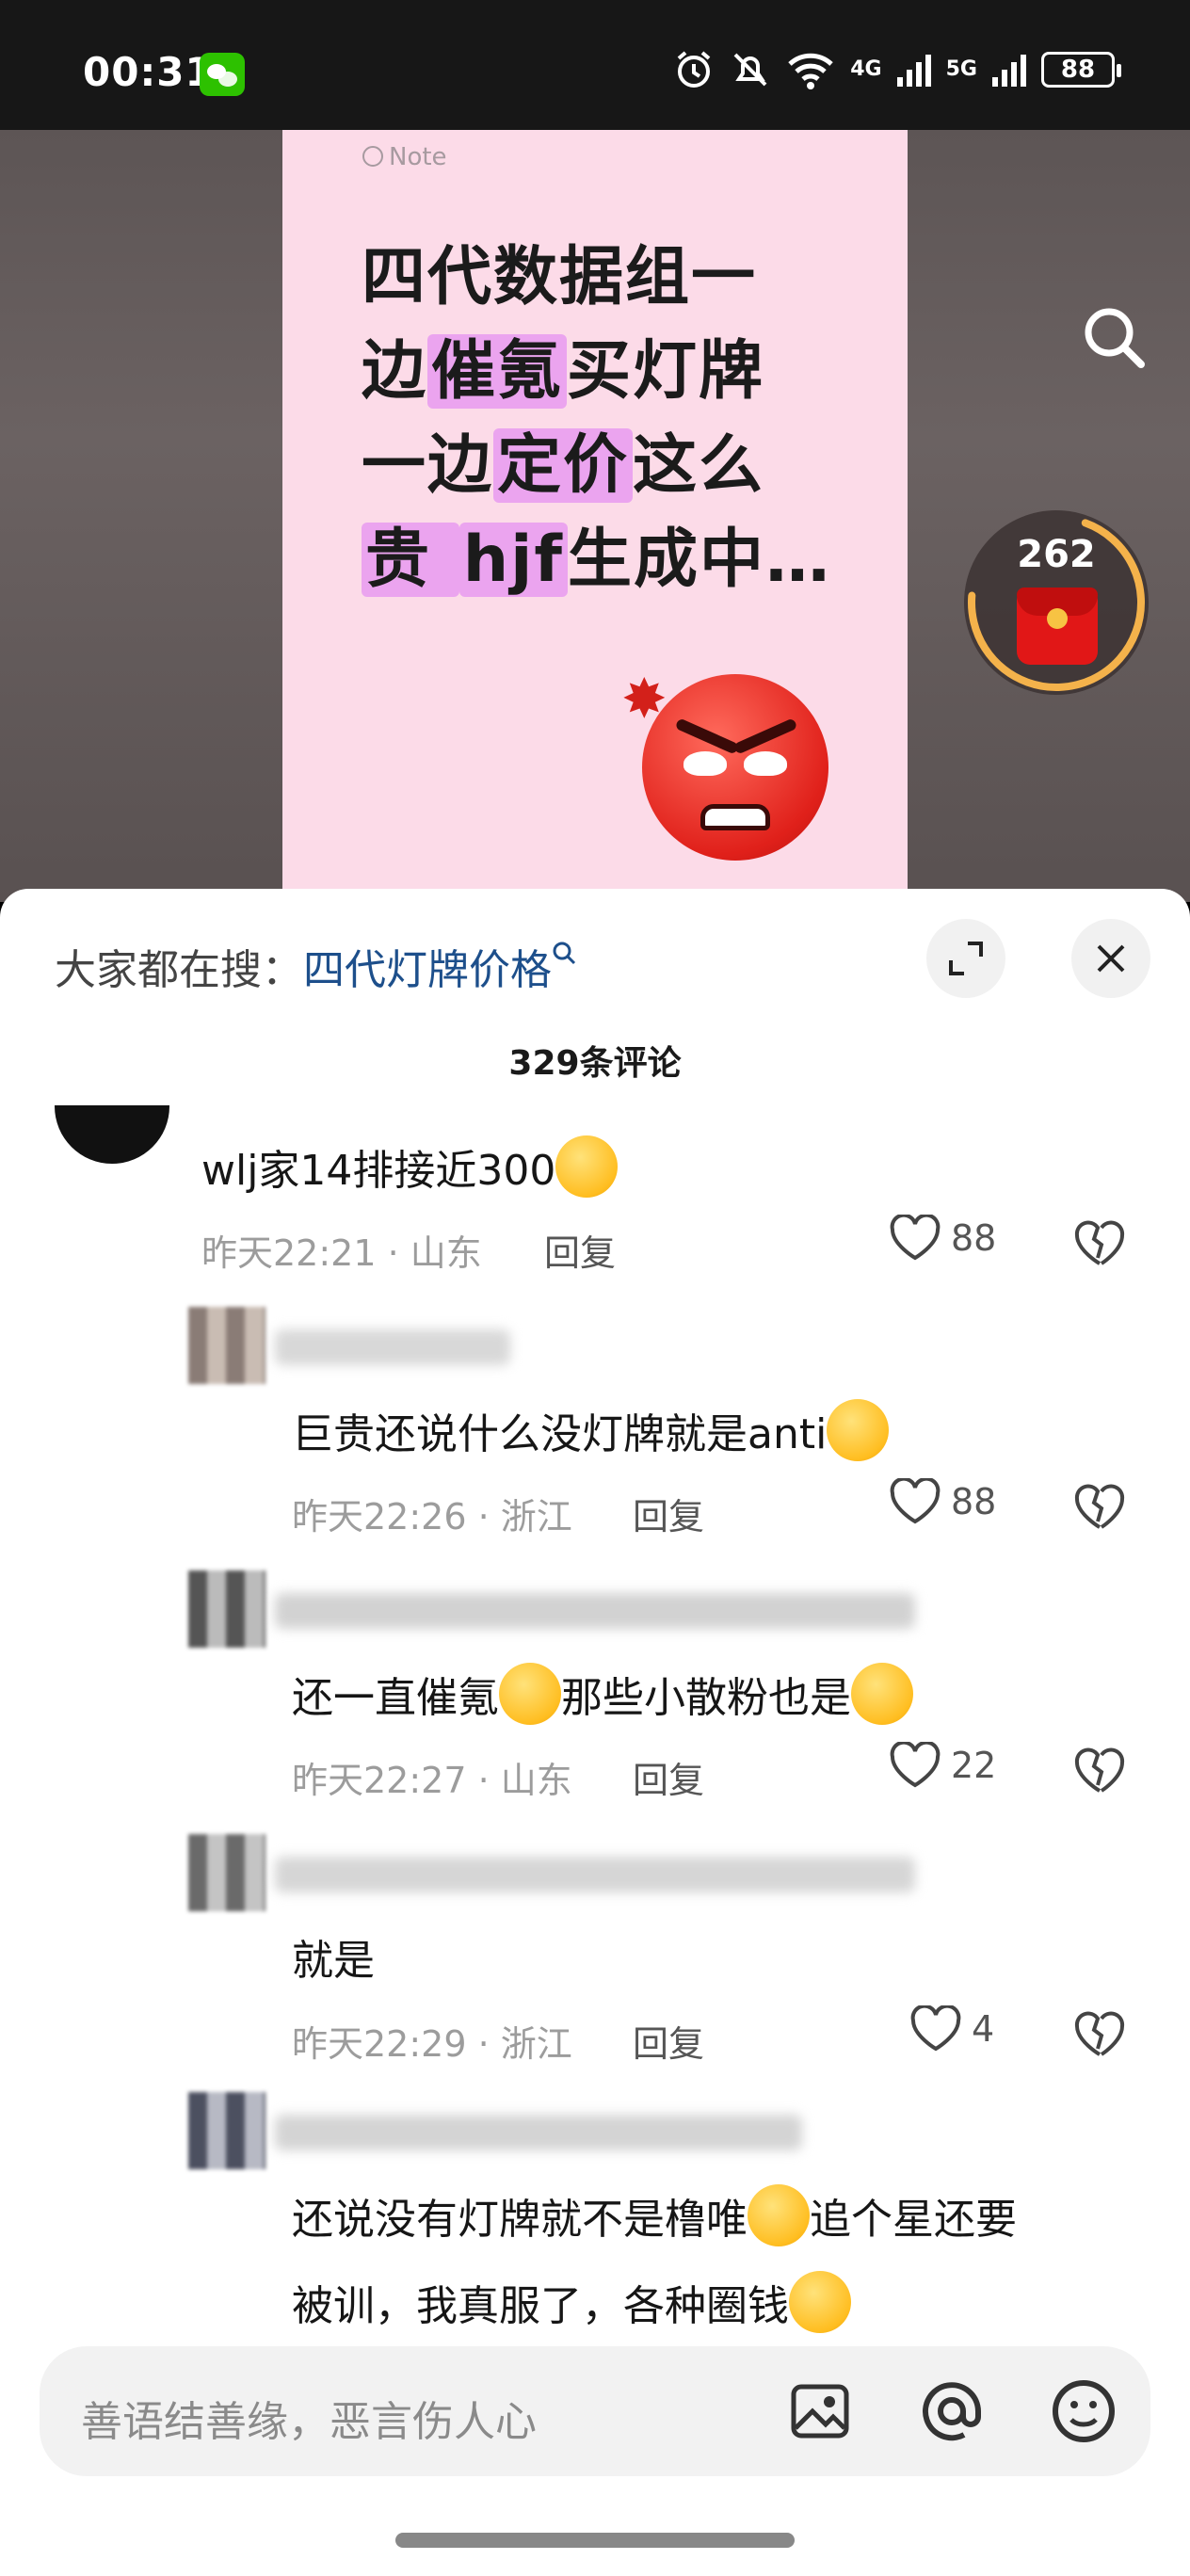  Describe the element at coordinates (595, 2411) in the screenshot. I see `comment-input-bar: 善语结善缘，恶言伤人心` at that location.